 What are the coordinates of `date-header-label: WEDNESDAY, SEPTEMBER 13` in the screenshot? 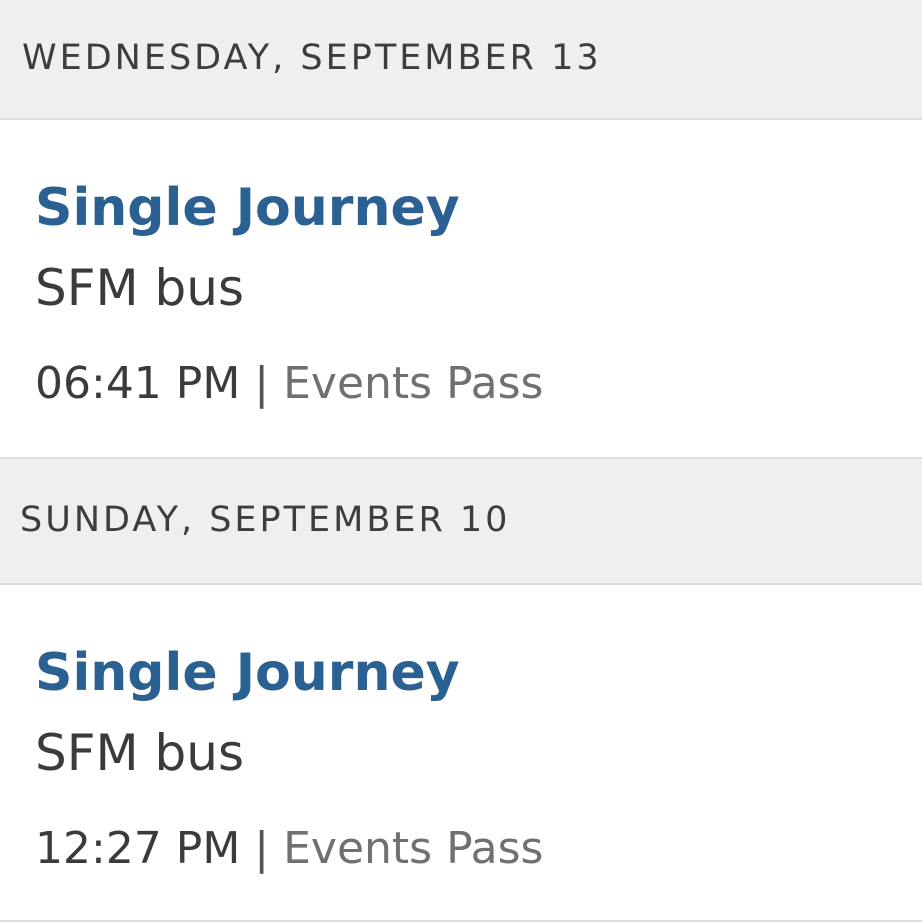 It's located at (312, 58).